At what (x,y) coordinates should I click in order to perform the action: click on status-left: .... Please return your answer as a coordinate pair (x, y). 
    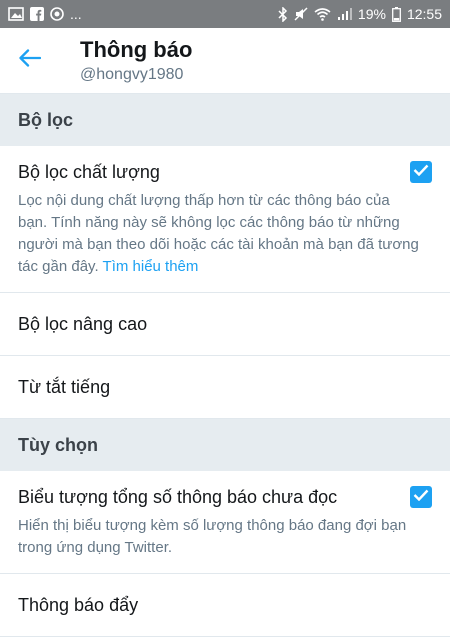
    Looking at the image, I should click on (45, 14).